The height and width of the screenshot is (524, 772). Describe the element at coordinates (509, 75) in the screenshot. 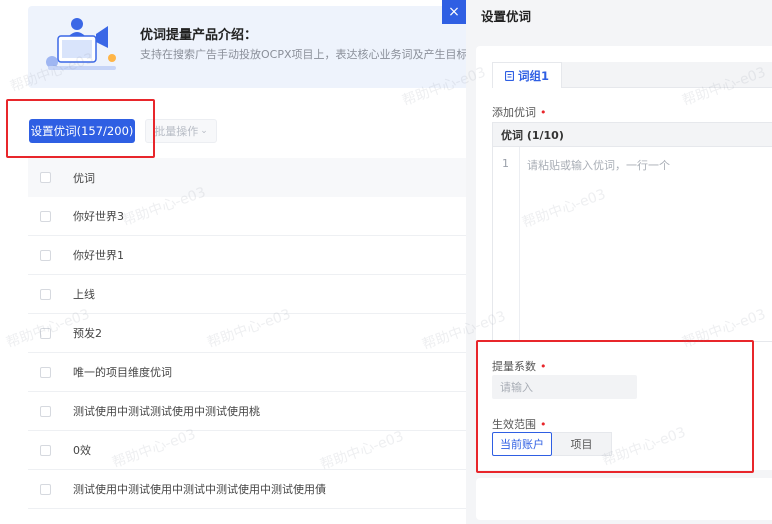

I see `document-icon` at that location.